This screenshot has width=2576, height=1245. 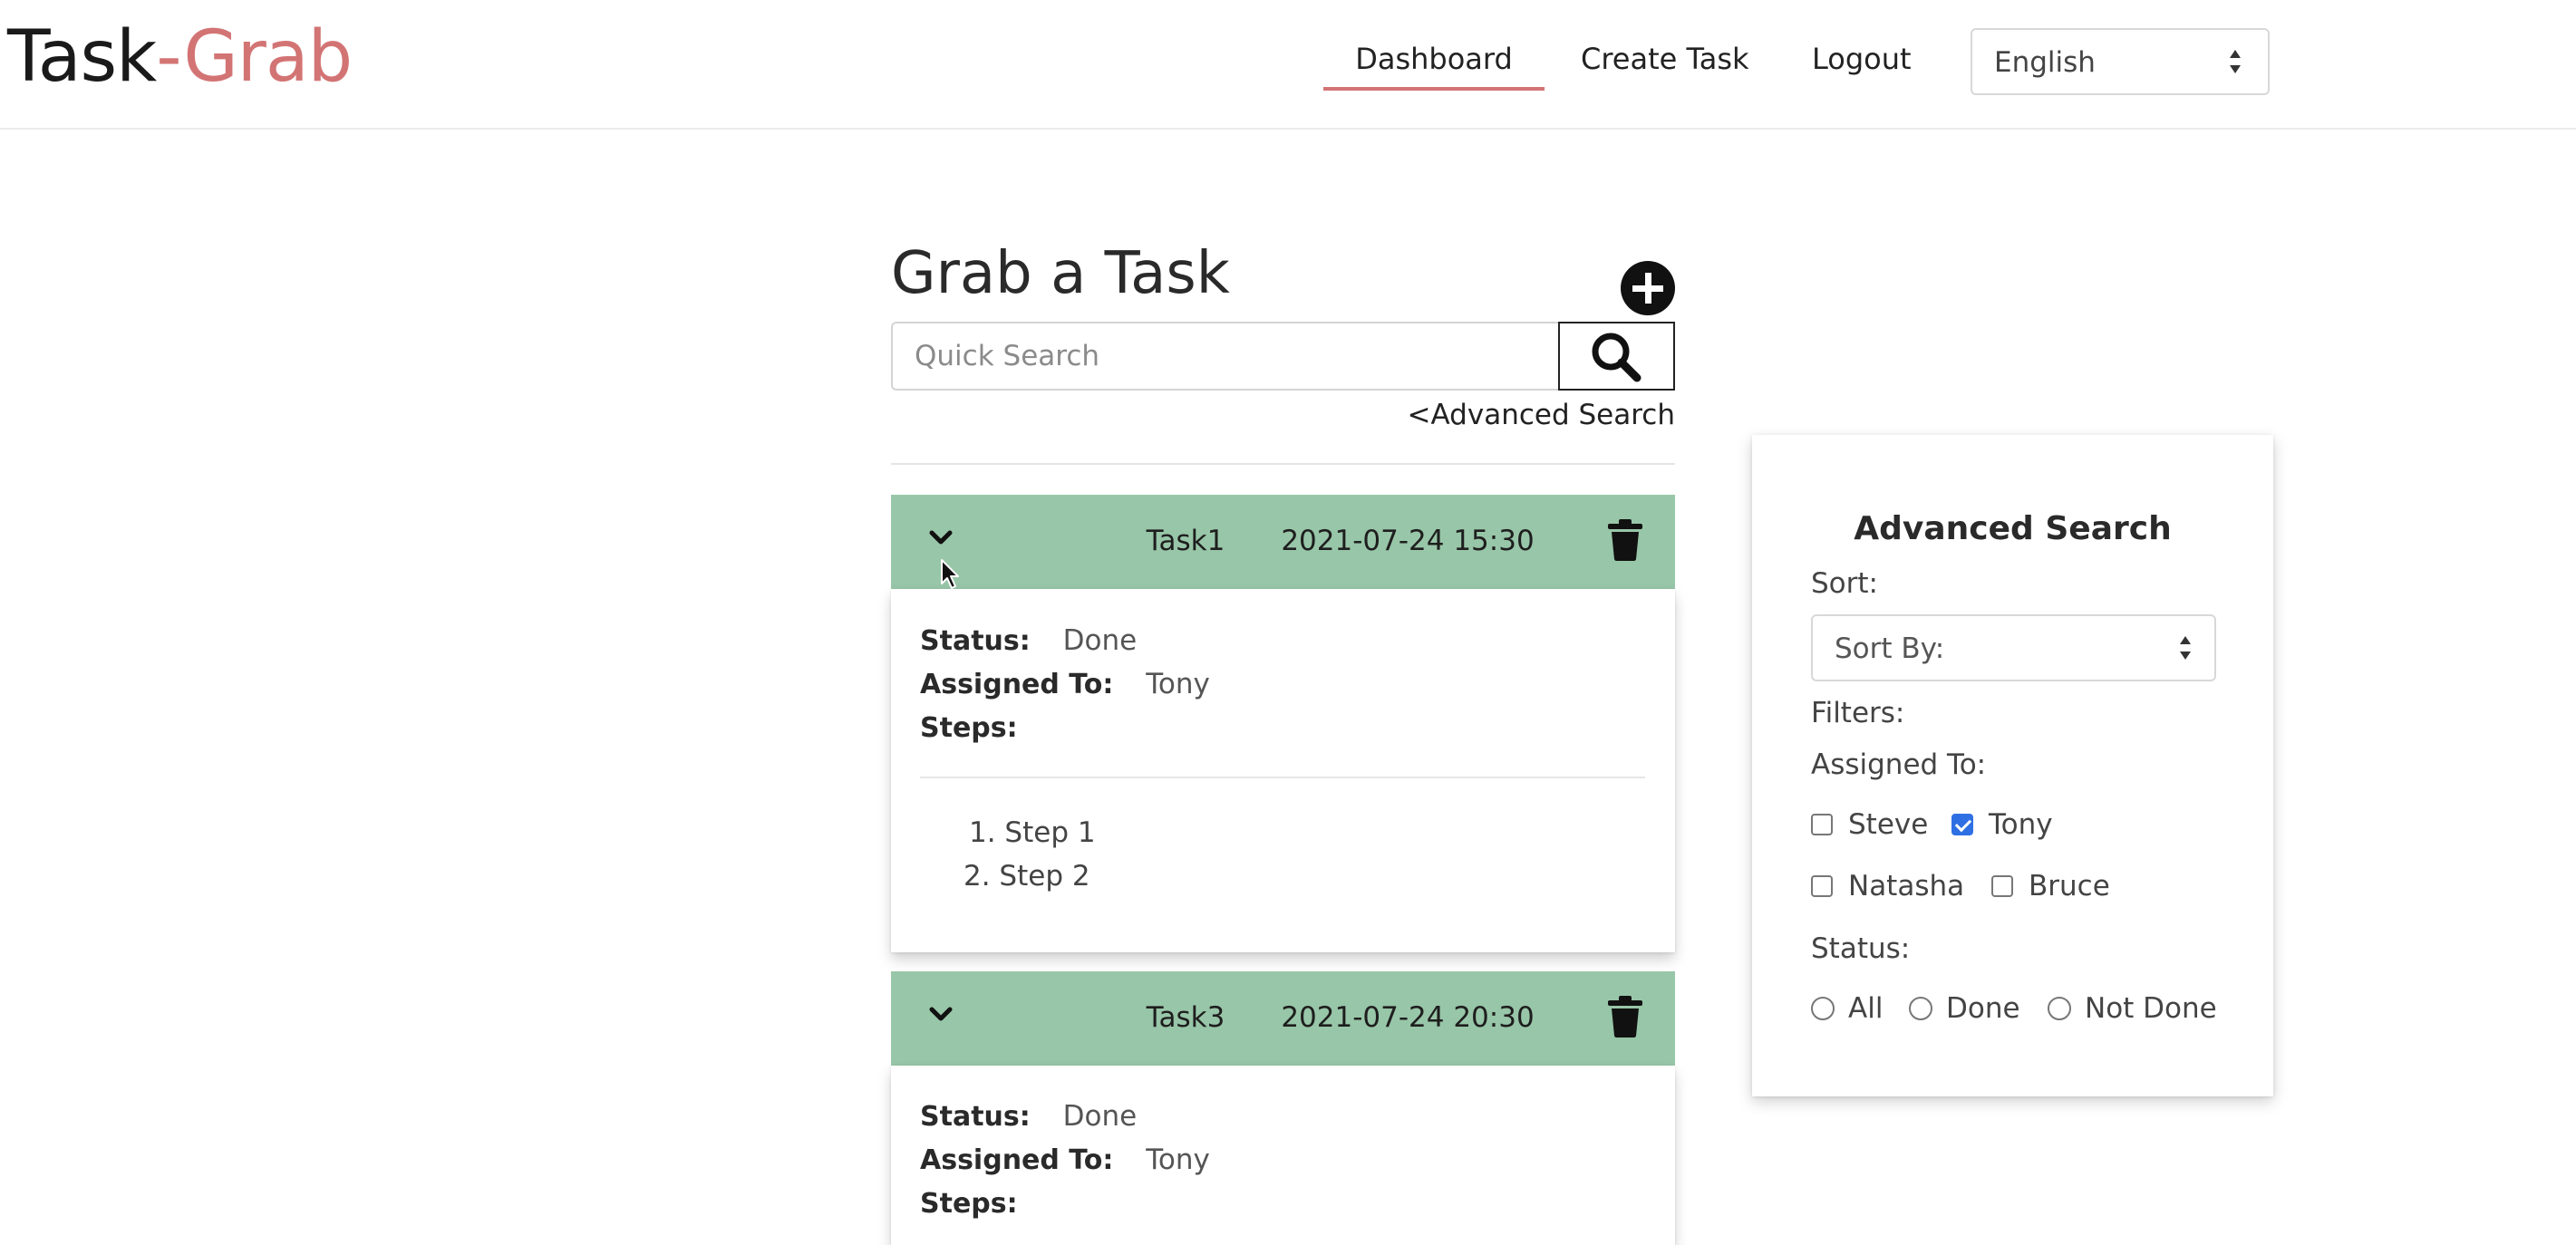 What do you see at coordinates (1665, 59) in the screenshot?
I see `nav-create-task-link: Create Task` at bounding box center [1665, 59].